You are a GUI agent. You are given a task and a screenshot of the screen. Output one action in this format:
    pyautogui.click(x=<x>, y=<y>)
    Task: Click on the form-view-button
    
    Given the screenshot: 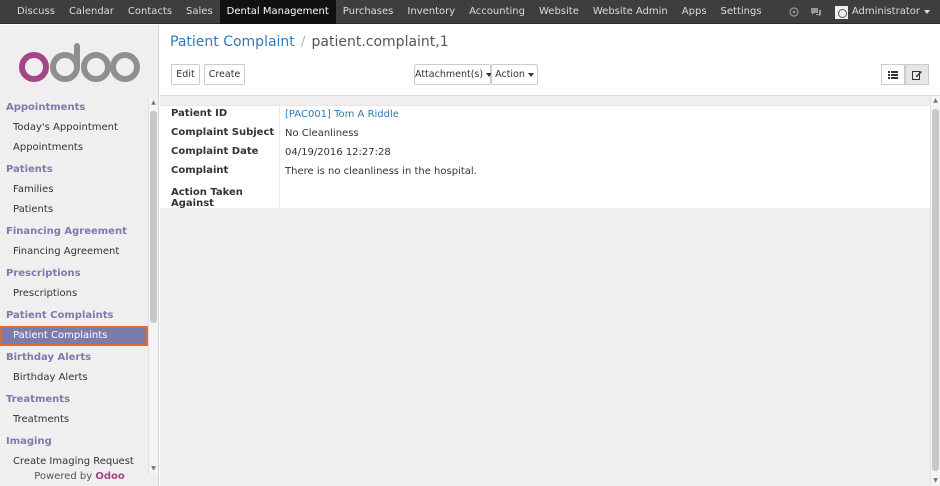 What is the action you would take?
    pyautogui.click(x=917, y=74)
    